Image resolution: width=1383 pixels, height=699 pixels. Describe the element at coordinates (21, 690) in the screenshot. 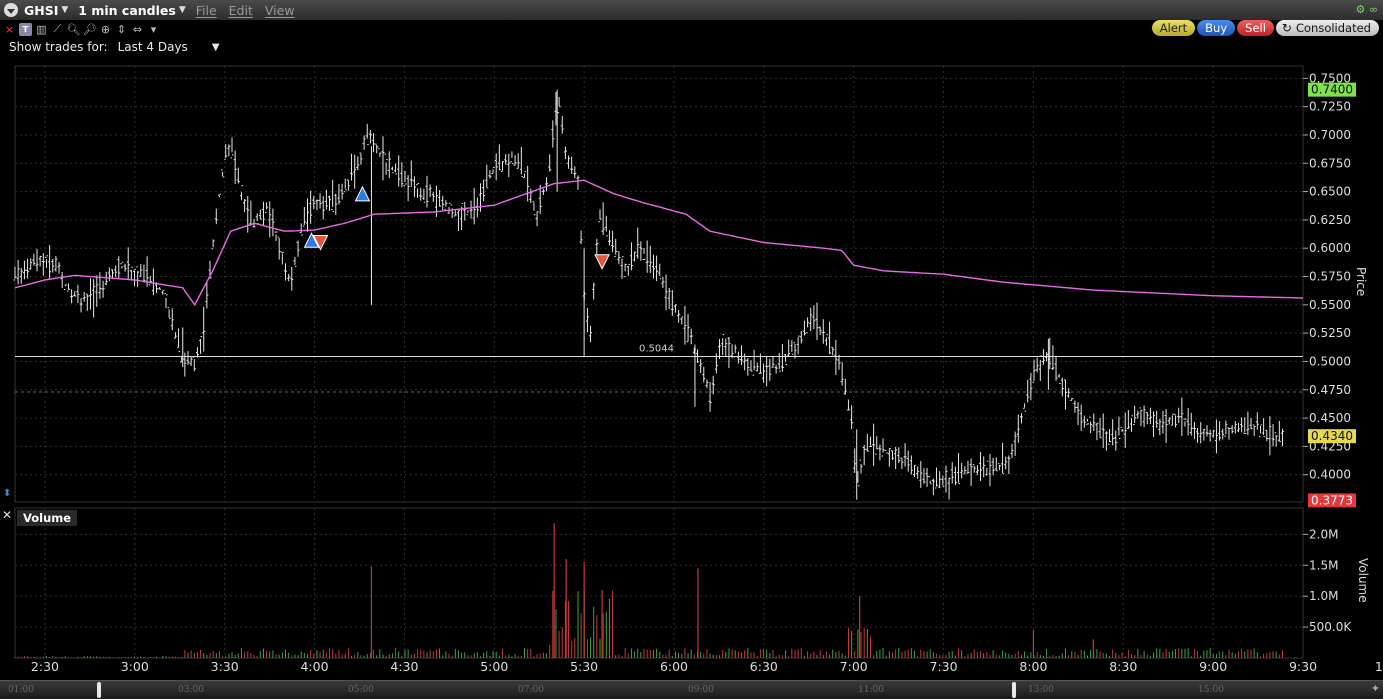

I see `scroll-time-label: 01:00` at that location.